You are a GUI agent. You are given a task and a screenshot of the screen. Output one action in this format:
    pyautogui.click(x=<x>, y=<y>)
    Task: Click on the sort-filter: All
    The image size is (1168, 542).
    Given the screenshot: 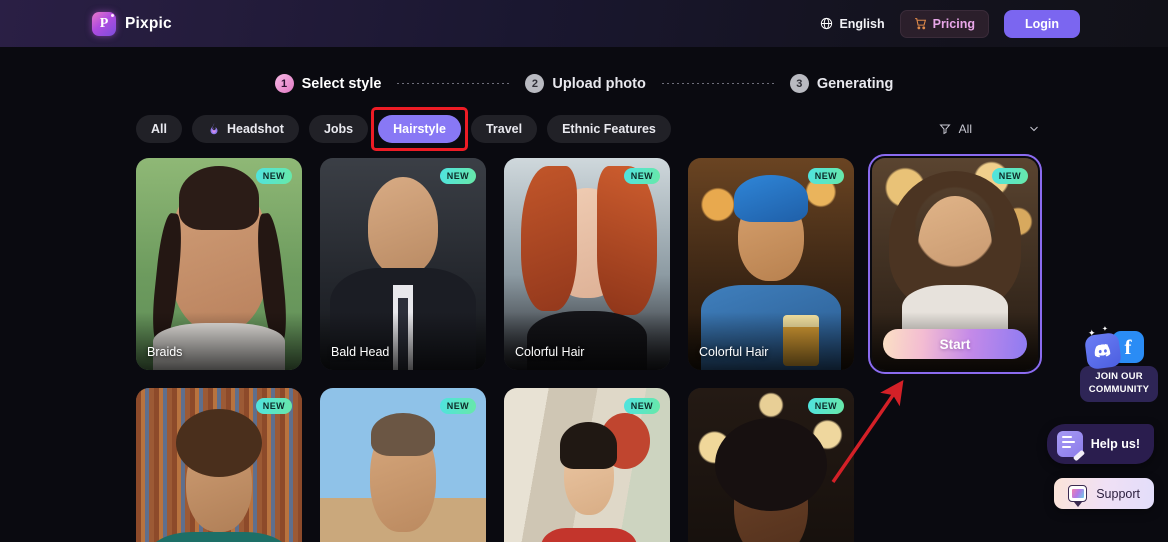 What is the action you would take?
    pyautogui.click(x=955, y=129)
    